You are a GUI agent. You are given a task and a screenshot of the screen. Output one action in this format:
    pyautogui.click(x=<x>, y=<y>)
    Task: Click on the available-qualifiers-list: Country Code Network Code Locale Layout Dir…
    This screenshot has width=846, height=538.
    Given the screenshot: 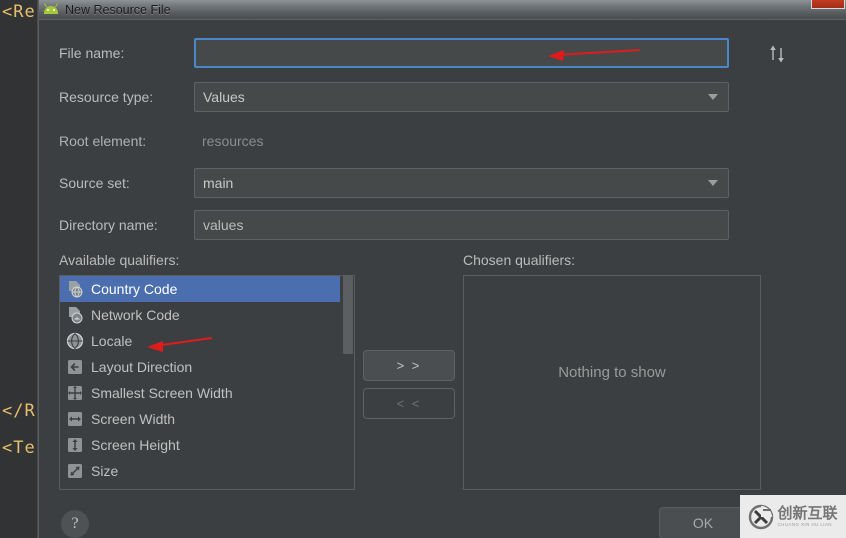 What is the action you would take?
    pyautogui.click(x=207, y=382)
    